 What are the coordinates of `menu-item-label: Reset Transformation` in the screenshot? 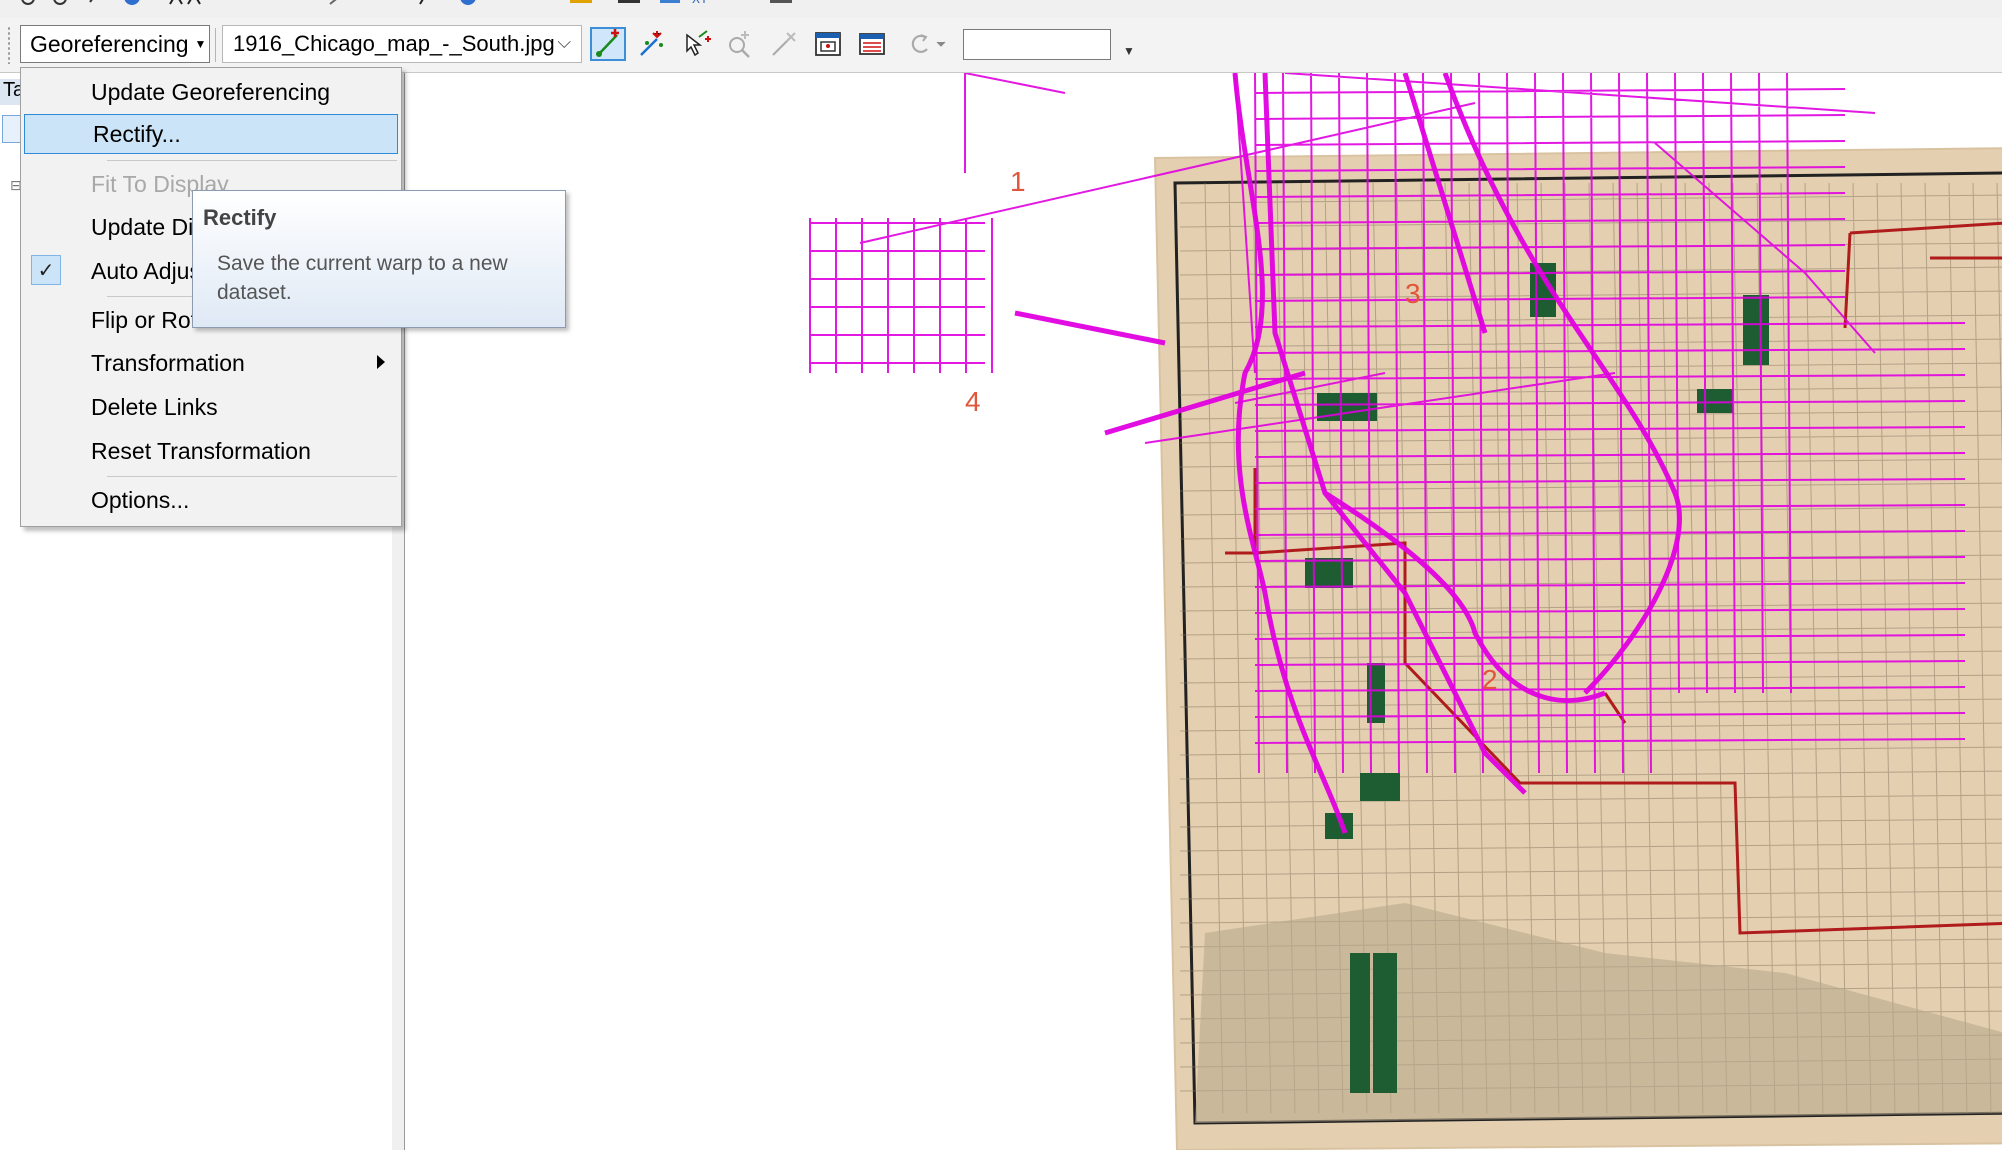 It's located at (201, 450).